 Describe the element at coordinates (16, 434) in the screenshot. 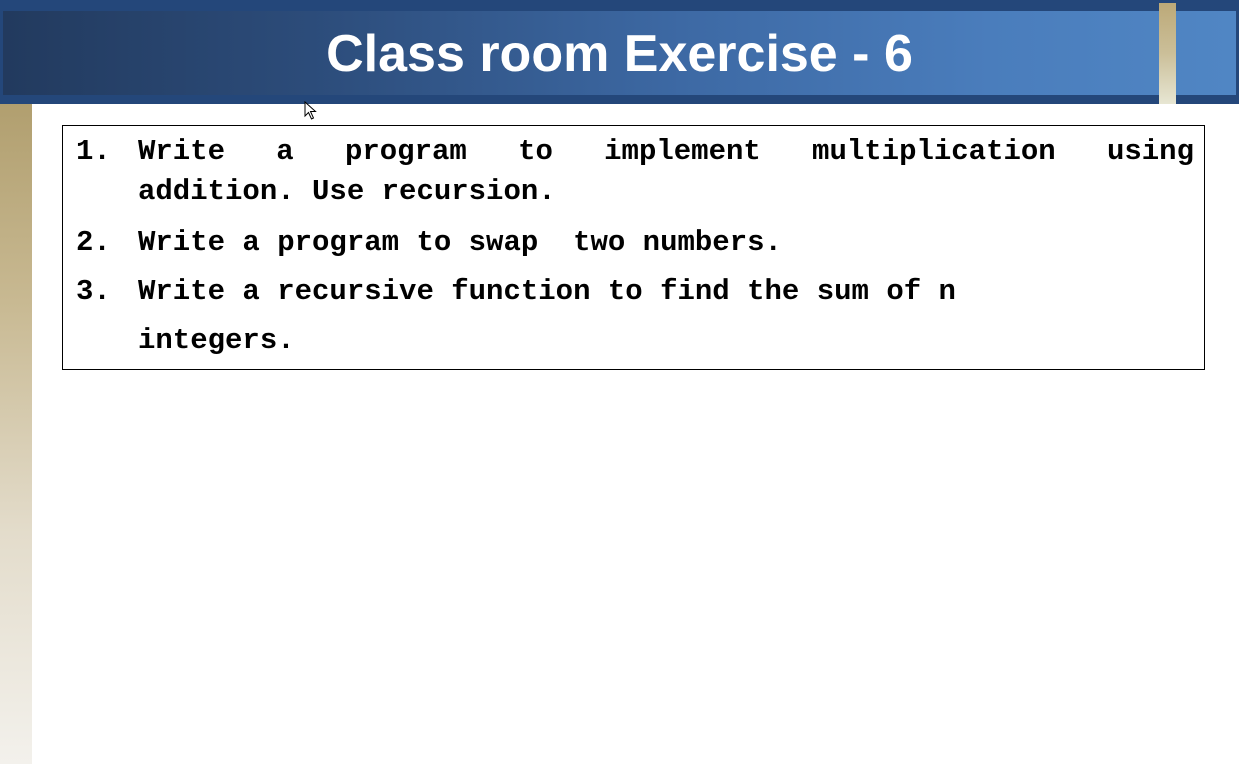

I see `left-accent-bar` at that location.